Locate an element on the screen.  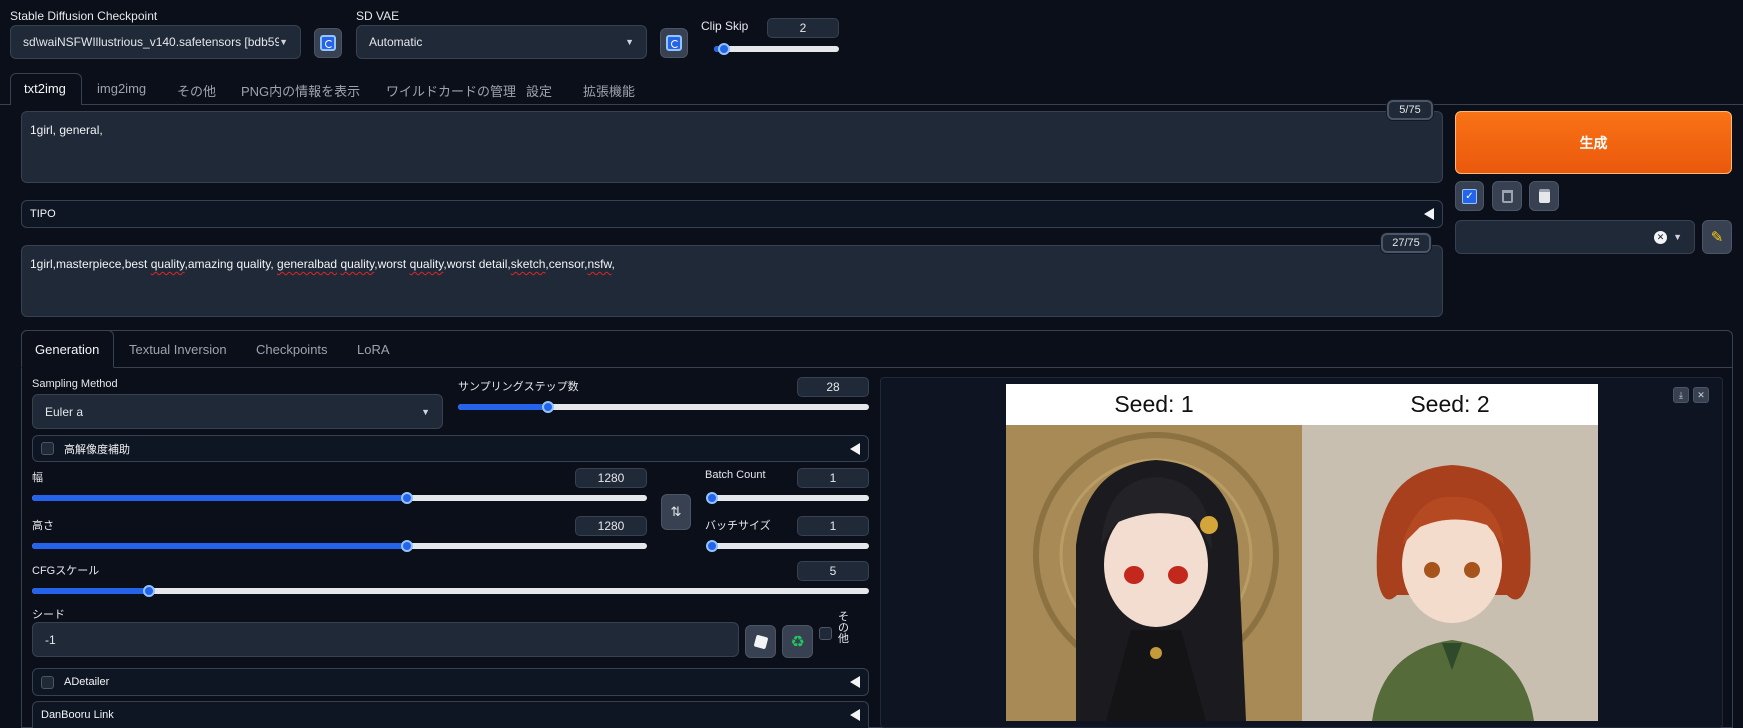
batch-size-label: バッチサイズ is located at coordinates (738, 526).